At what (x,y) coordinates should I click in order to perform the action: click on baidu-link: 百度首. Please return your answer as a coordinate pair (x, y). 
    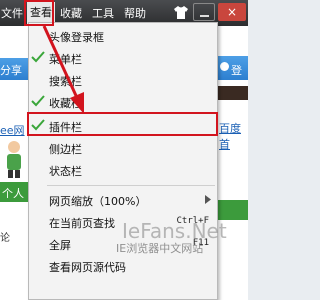
    Looking at the image, I should click on (233, 136).